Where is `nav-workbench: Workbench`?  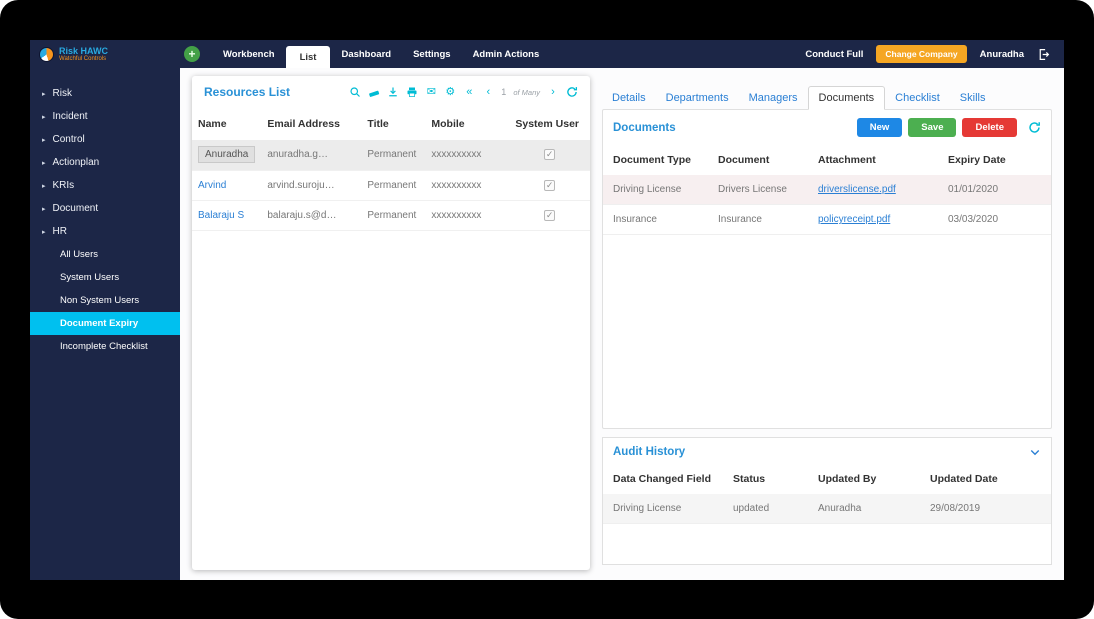
nav-workbench: Workbench is located at coordinates (249, 54).